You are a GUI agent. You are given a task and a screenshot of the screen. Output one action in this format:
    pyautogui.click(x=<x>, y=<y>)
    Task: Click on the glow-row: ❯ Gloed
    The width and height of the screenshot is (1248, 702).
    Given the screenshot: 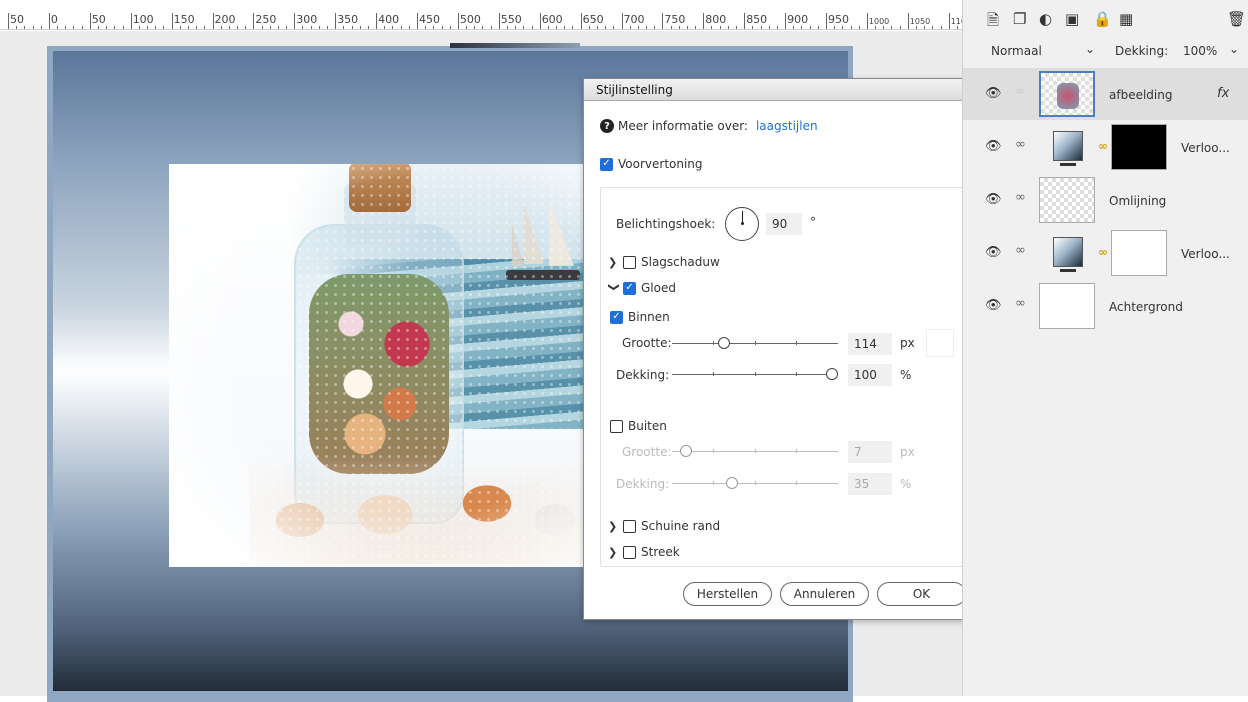 What is the action you would take?
    pyautogui.click(x=642, y=288)
    